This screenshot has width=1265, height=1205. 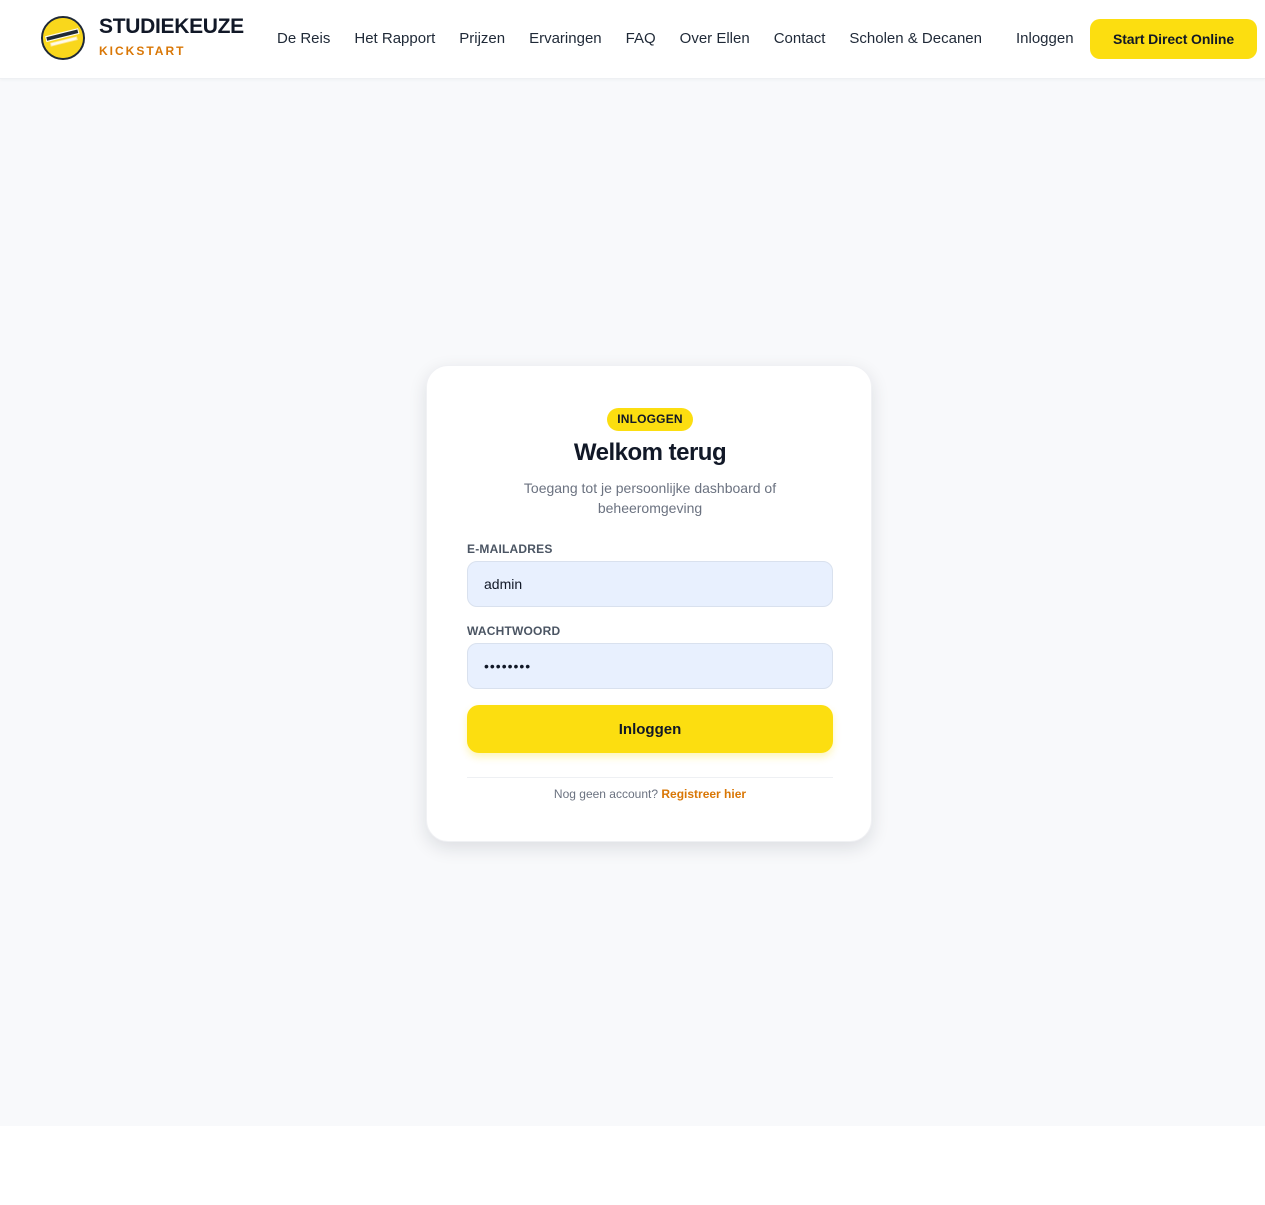 What do you see at coordinates (303, 39) in the screenshot?
I see `nav-item-de-reis: De Reis` at bounding box center [303, 39].